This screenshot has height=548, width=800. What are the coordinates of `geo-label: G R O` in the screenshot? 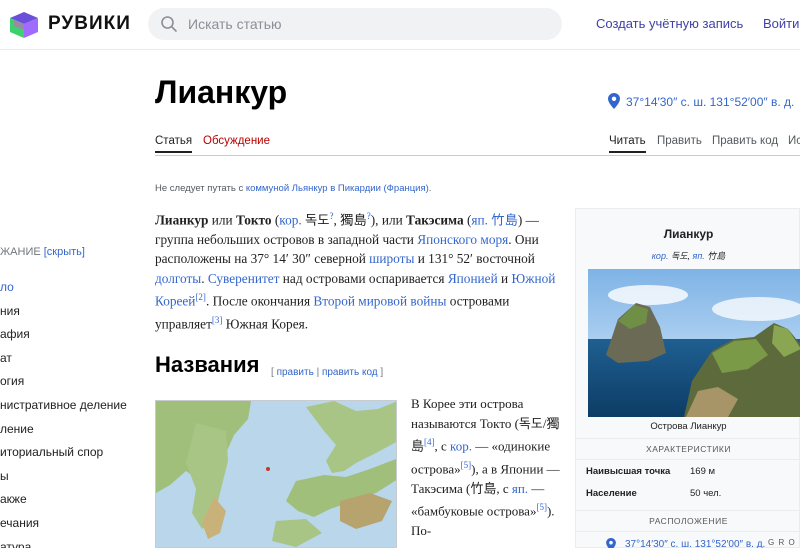 It's located at (782, 542).